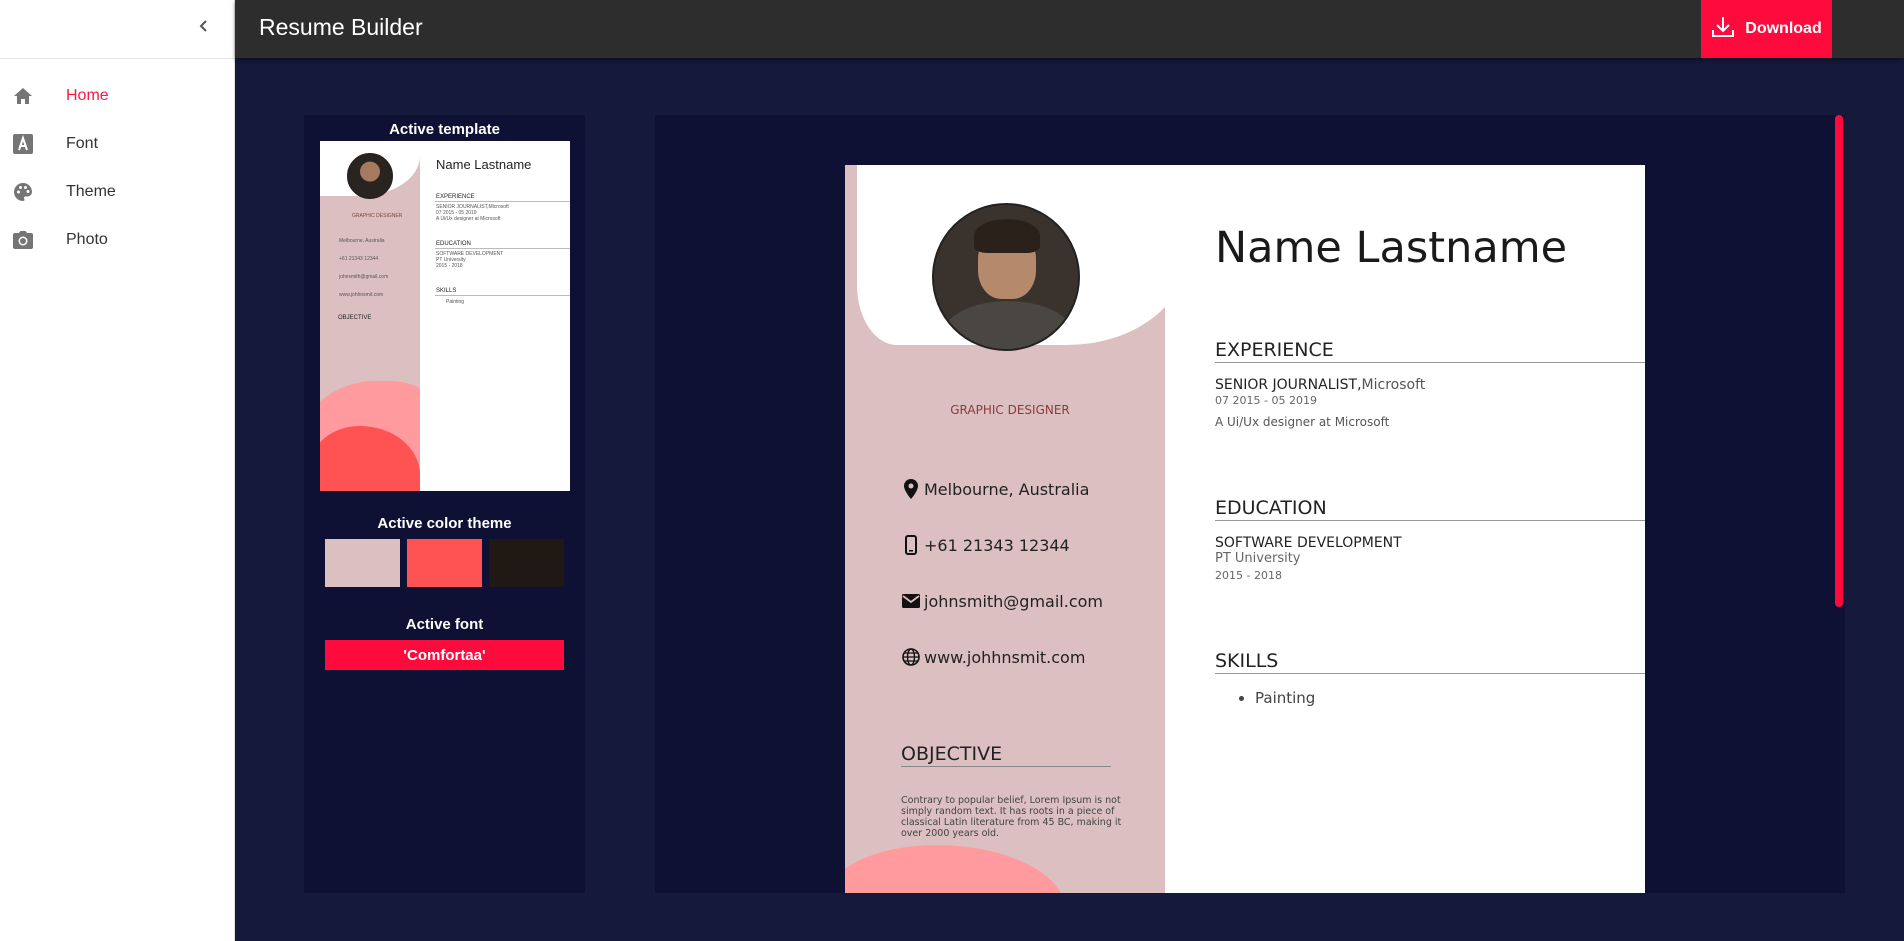 The width and height of the screenshot is (1904, 941). What do you see at coordinates (453, 244) in the screenshot?
I see `thumb-education: EDUCATION` at bounding box center [453, 244].